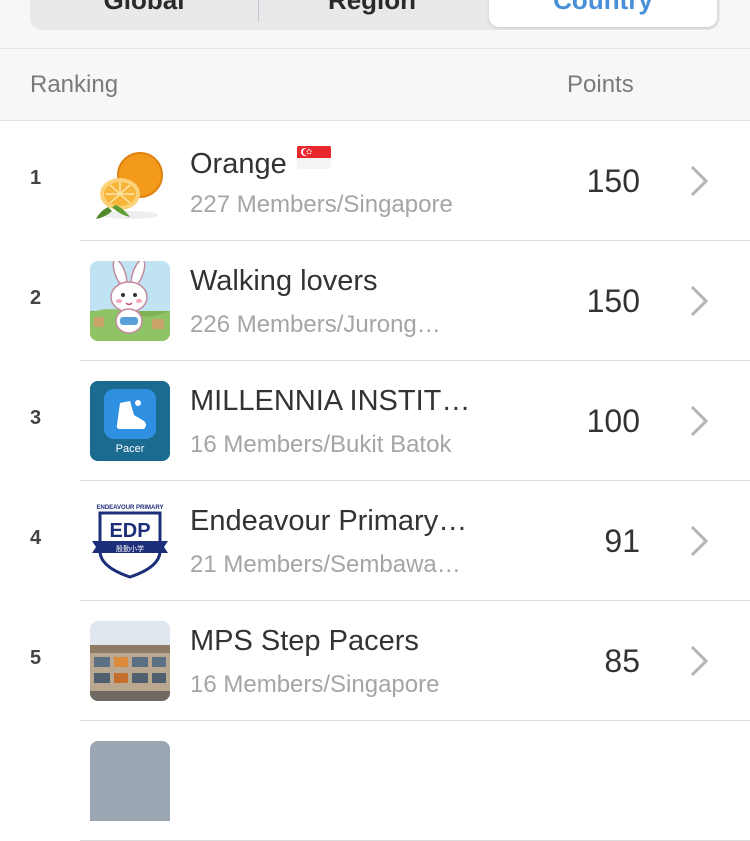  I want to click on edp-school-crest-icon: ENDEAVOUR PRIMARY EDP 殷勤小学, so click(130, 542).